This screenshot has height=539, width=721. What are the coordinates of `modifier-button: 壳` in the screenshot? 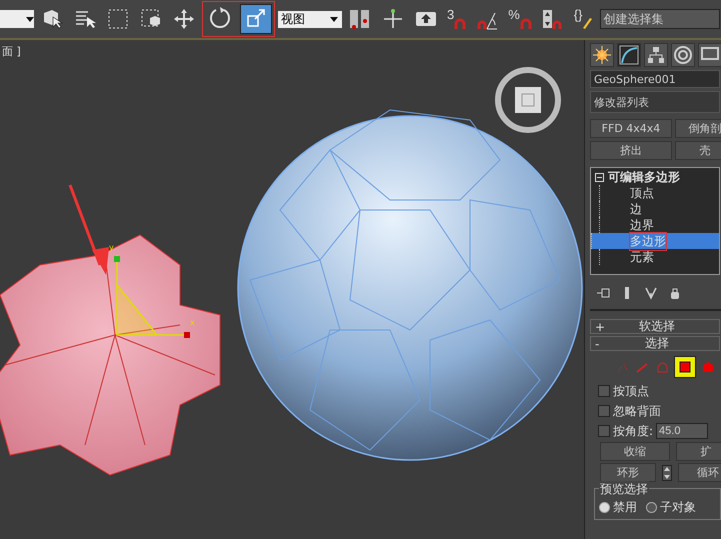 It's located at (698, 150).